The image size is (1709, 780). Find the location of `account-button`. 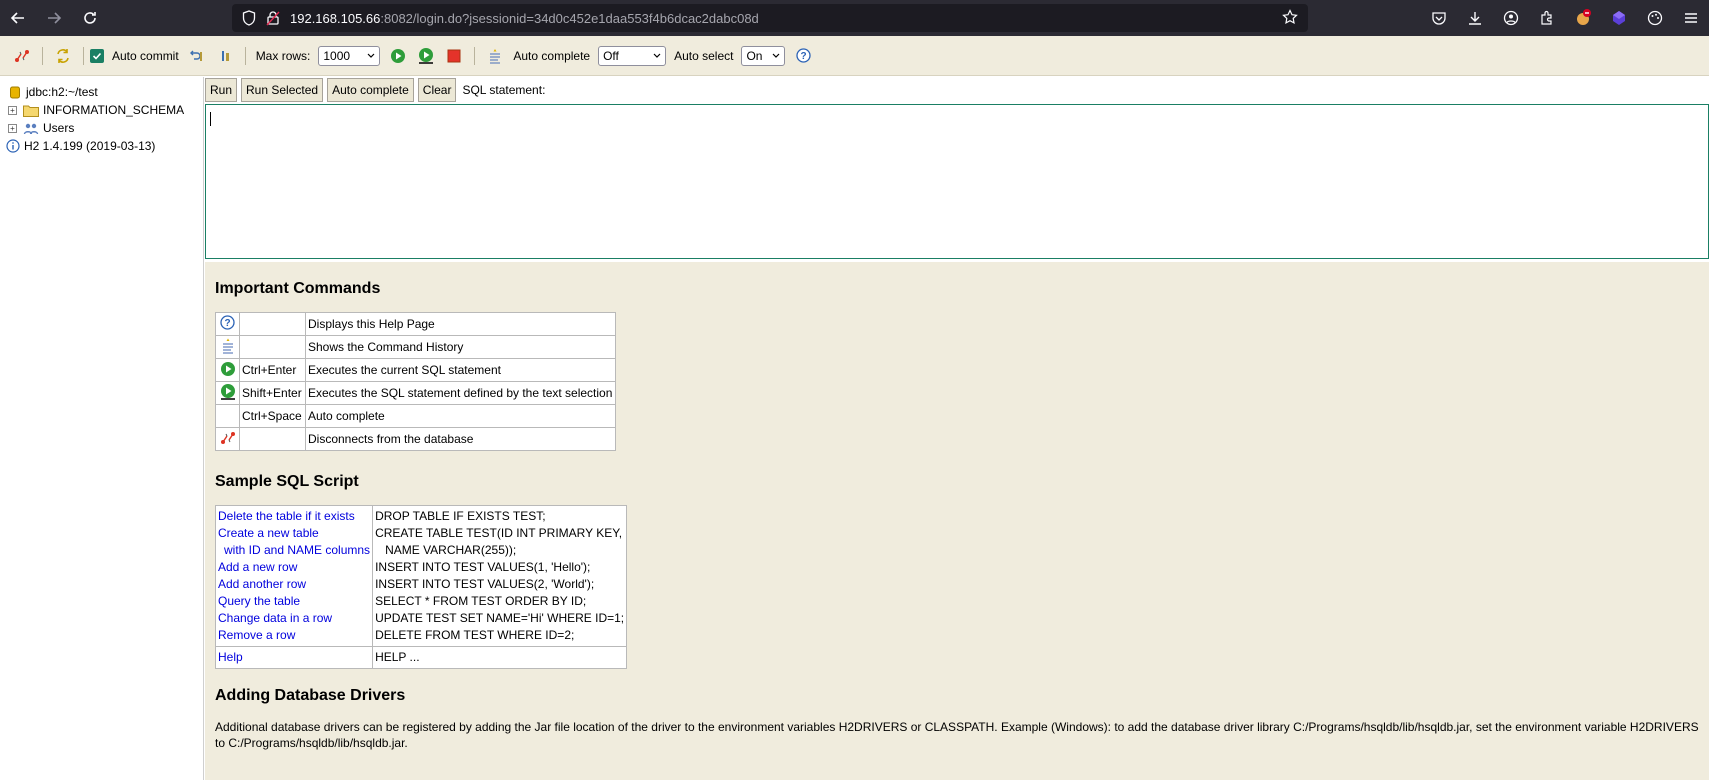

account-button is located at coordinates (1511, 18).